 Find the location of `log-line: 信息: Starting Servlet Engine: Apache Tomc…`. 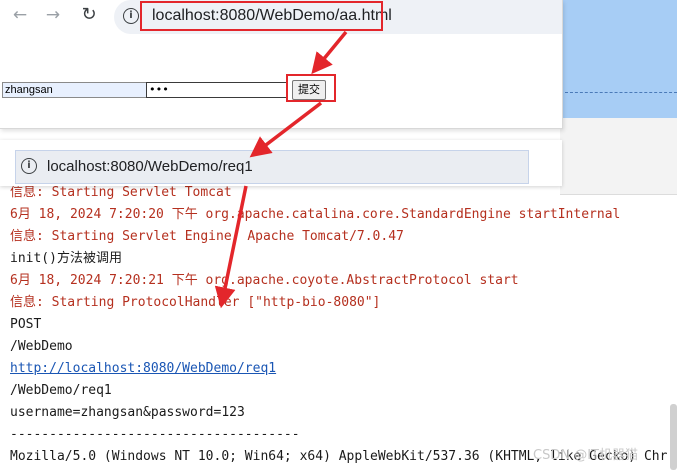

log-line: 信息: Starting Servlet Engine: Apache Tomc… is located at coordinates (207, 236).